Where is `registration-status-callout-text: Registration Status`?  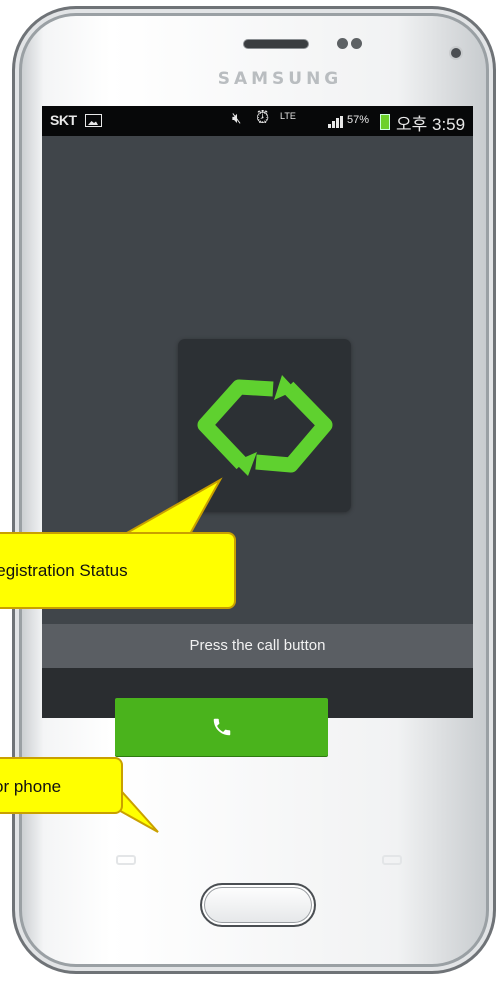 registration-status-callout-text: Registration Status is located at coordinates (64, 570).